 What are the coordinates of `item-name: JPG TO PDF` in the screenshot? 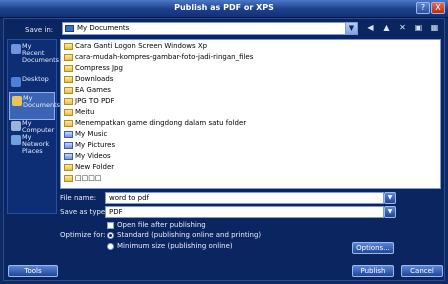 It's located at (95, 101).